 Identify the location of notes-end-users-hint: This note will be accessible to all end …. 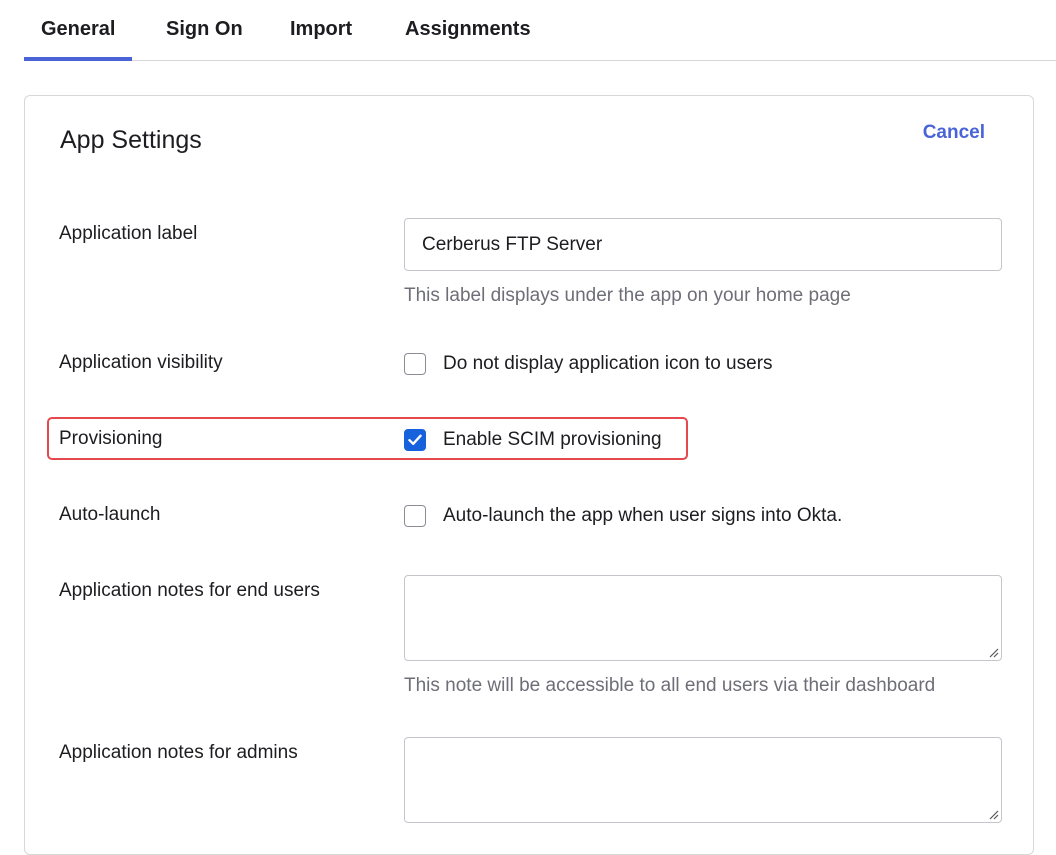
(670, 685).